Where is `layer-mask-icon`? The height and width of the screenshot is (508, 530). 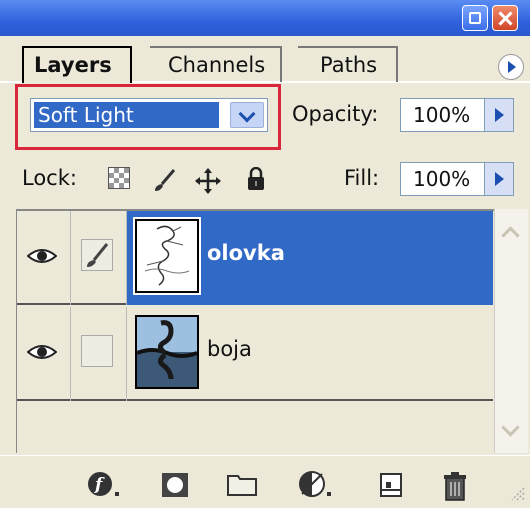 layer-mask-icon is located at coordinates (175, 485).